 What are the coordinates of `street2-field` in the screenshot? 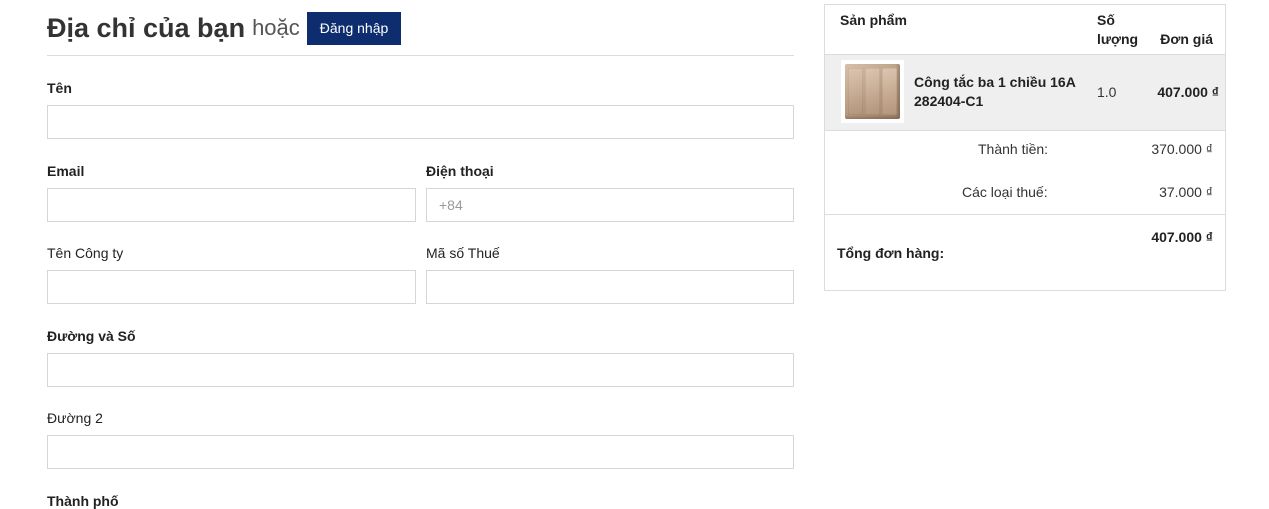 It's located at (420, 452).